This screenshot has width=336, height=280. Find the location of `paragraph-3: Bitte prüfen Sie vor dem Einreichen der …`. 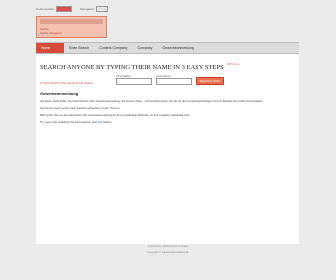

paragraph-3: Bitte prüfen Sie vor dem Einreichen der … is located at coordinates (115, 115).